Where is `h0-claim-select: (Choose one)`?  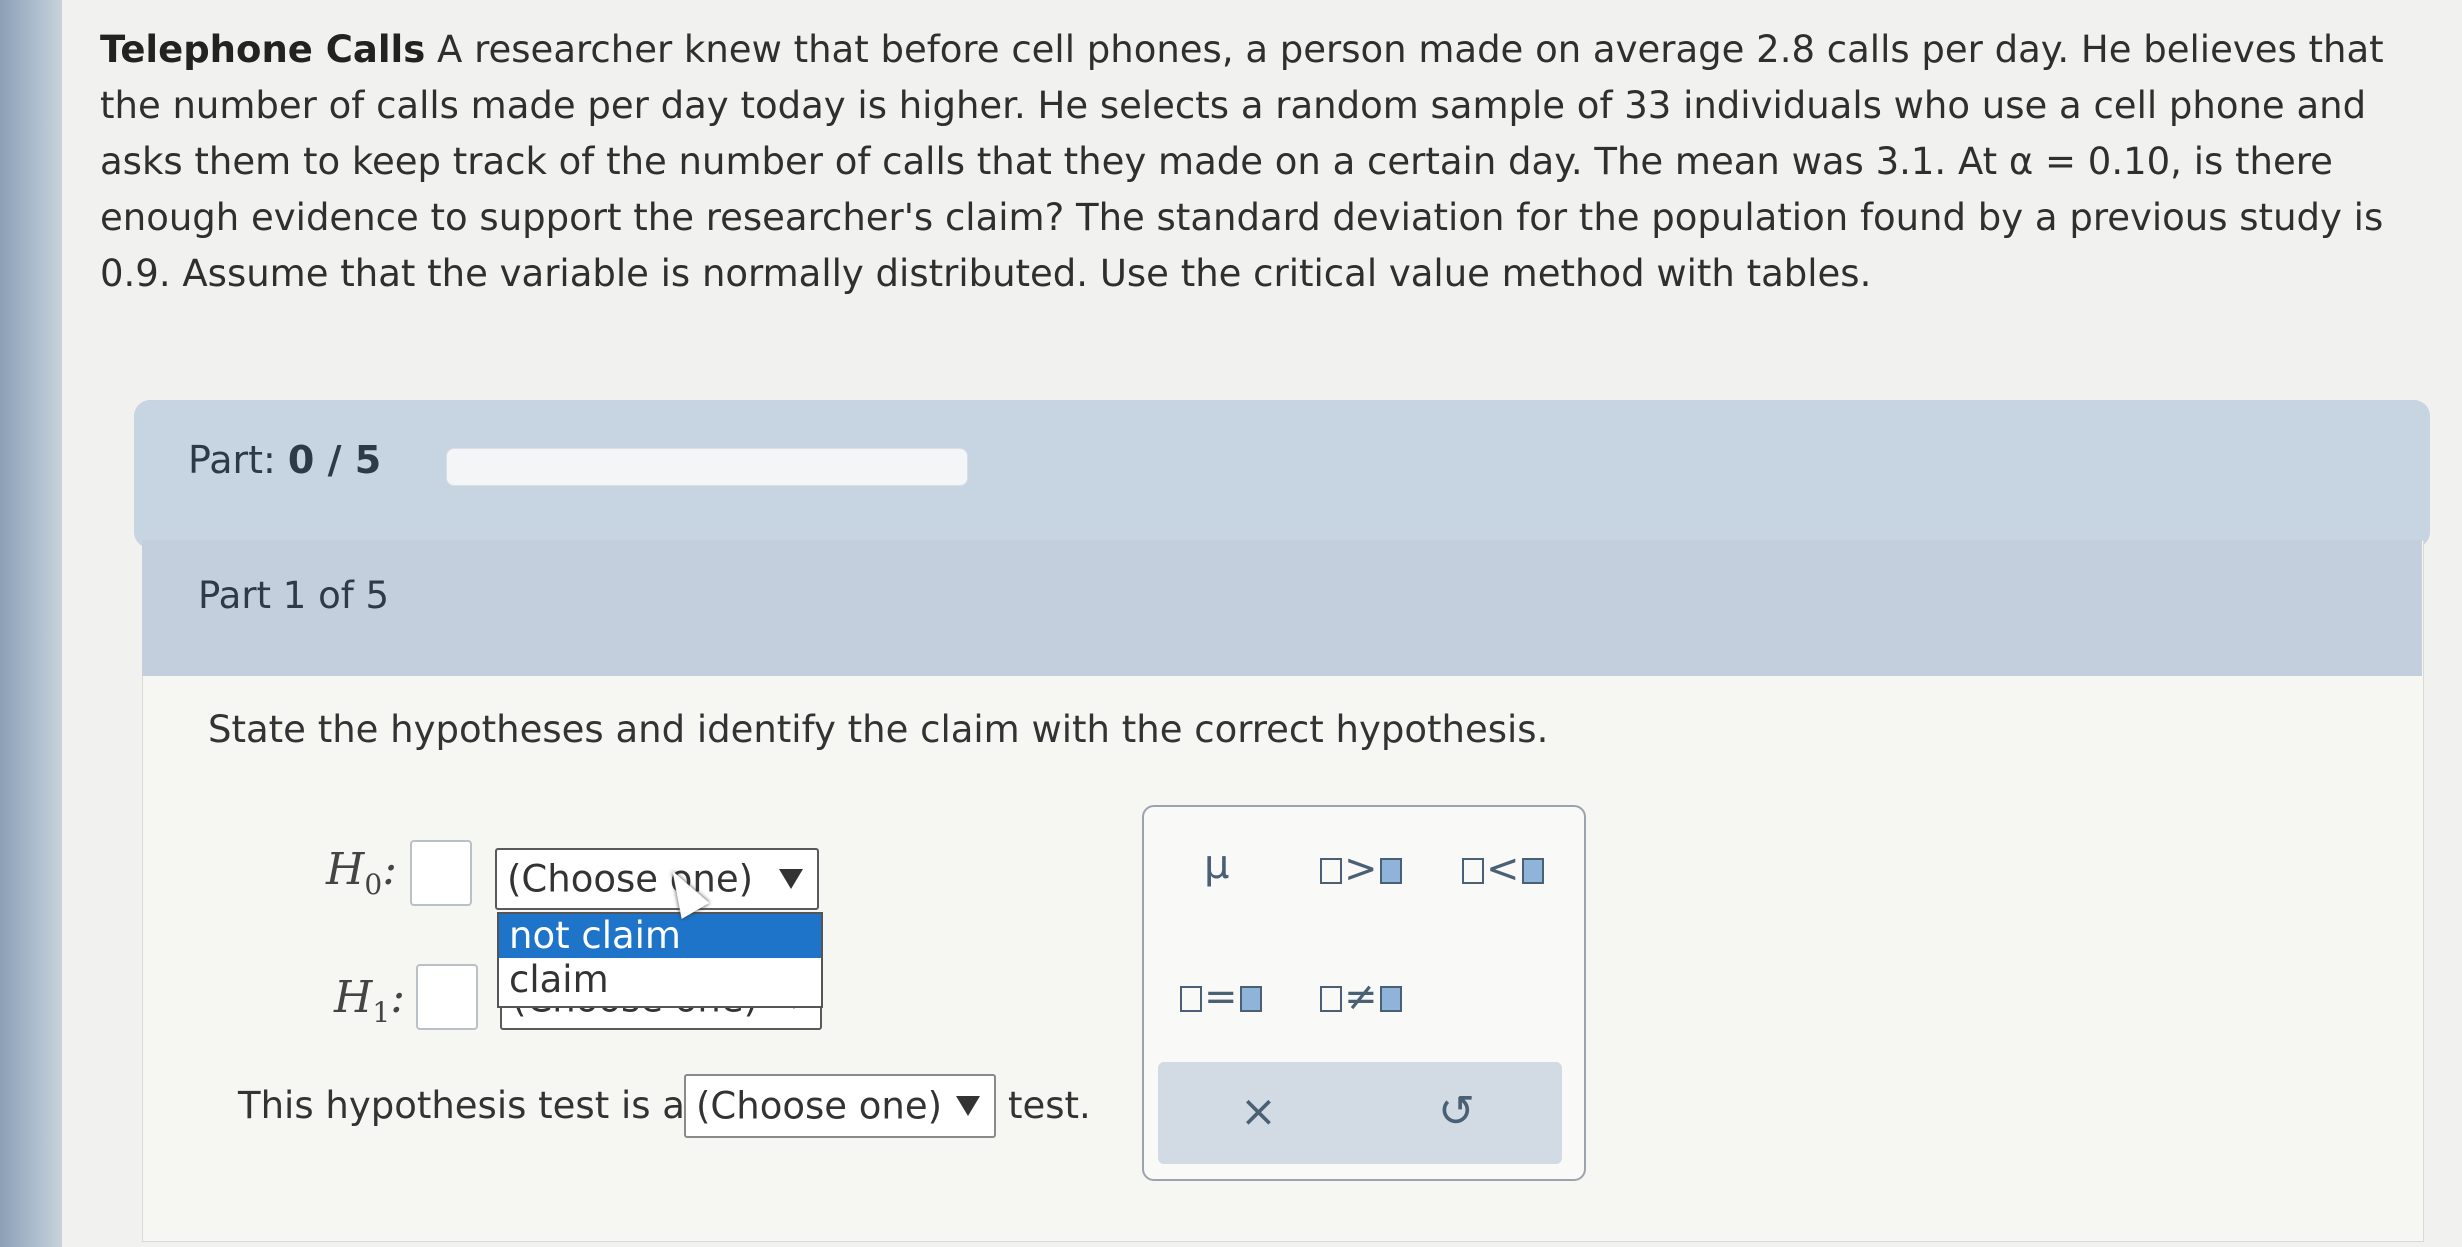
h0-claim-select: (Choose one) is located at coordinates (657, 879).